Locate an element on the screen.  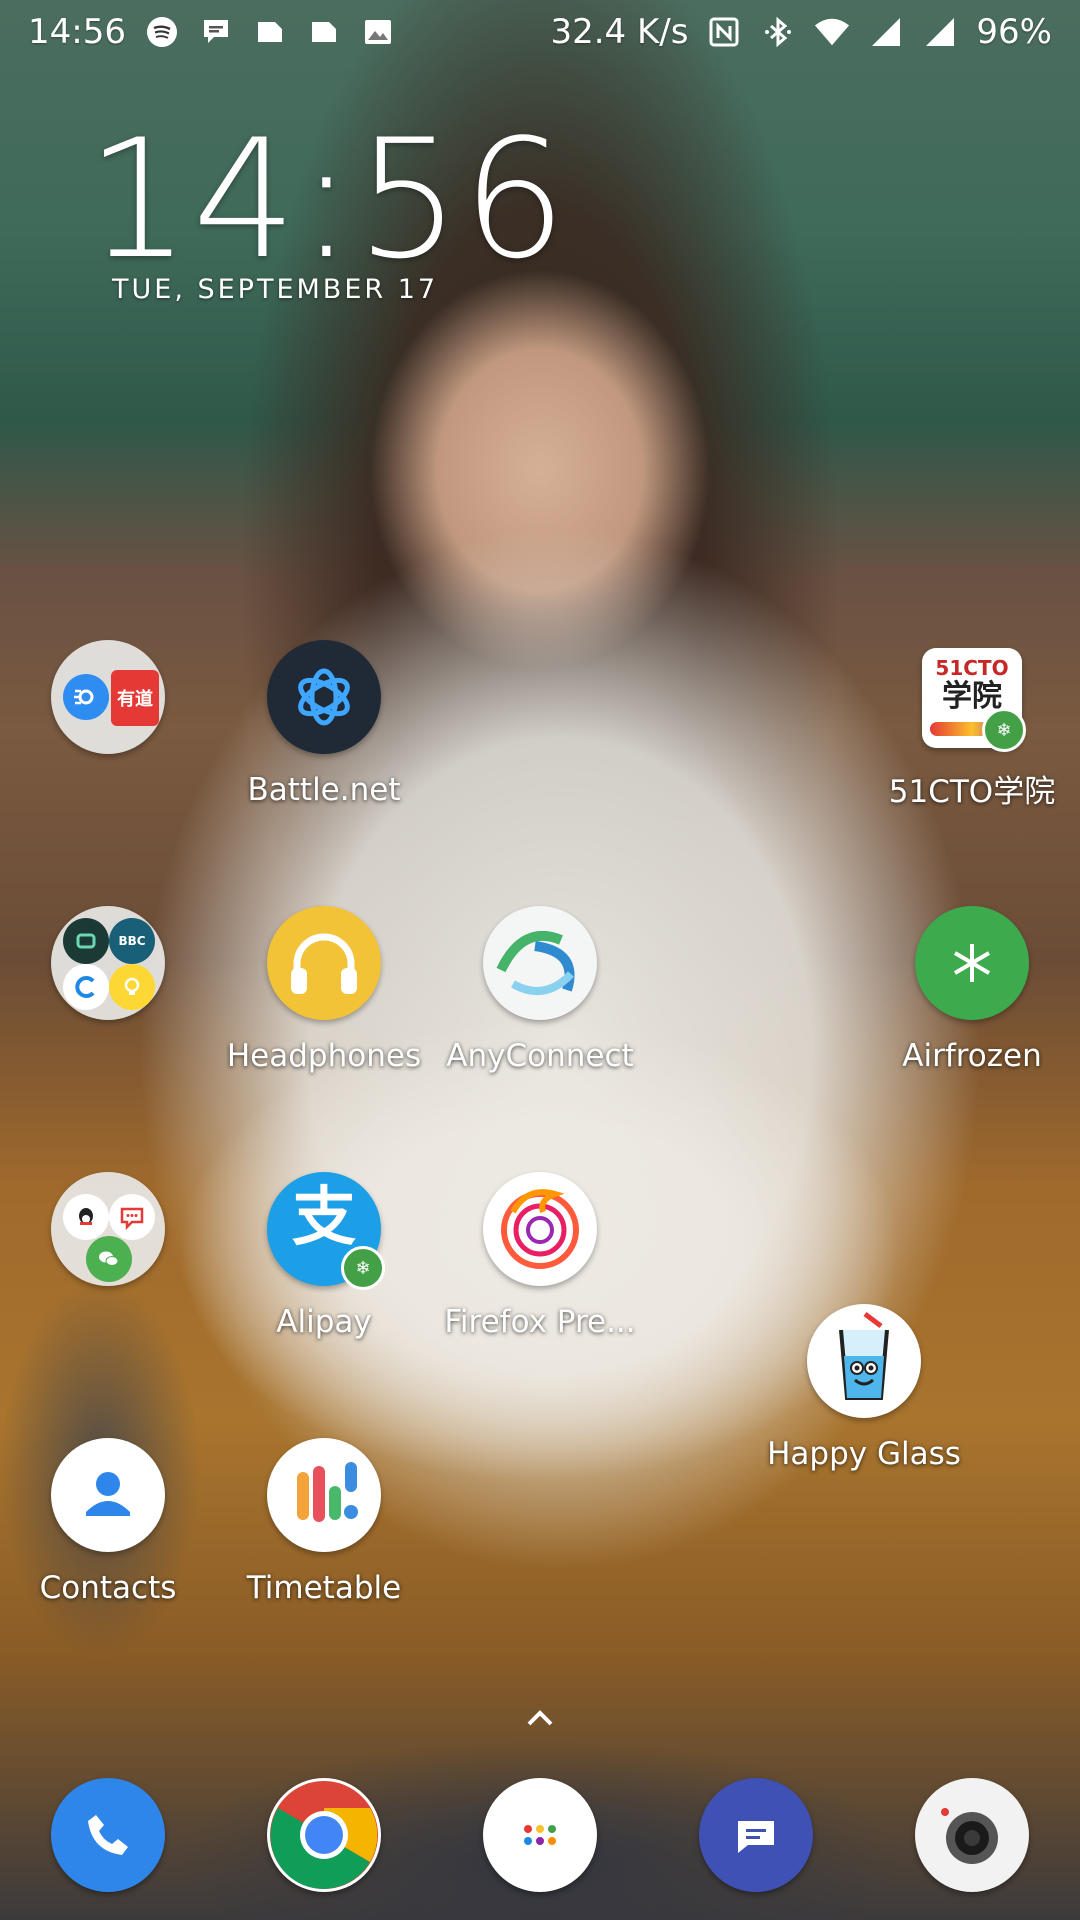
dashcam-icon is located at coordinates (86, 941).